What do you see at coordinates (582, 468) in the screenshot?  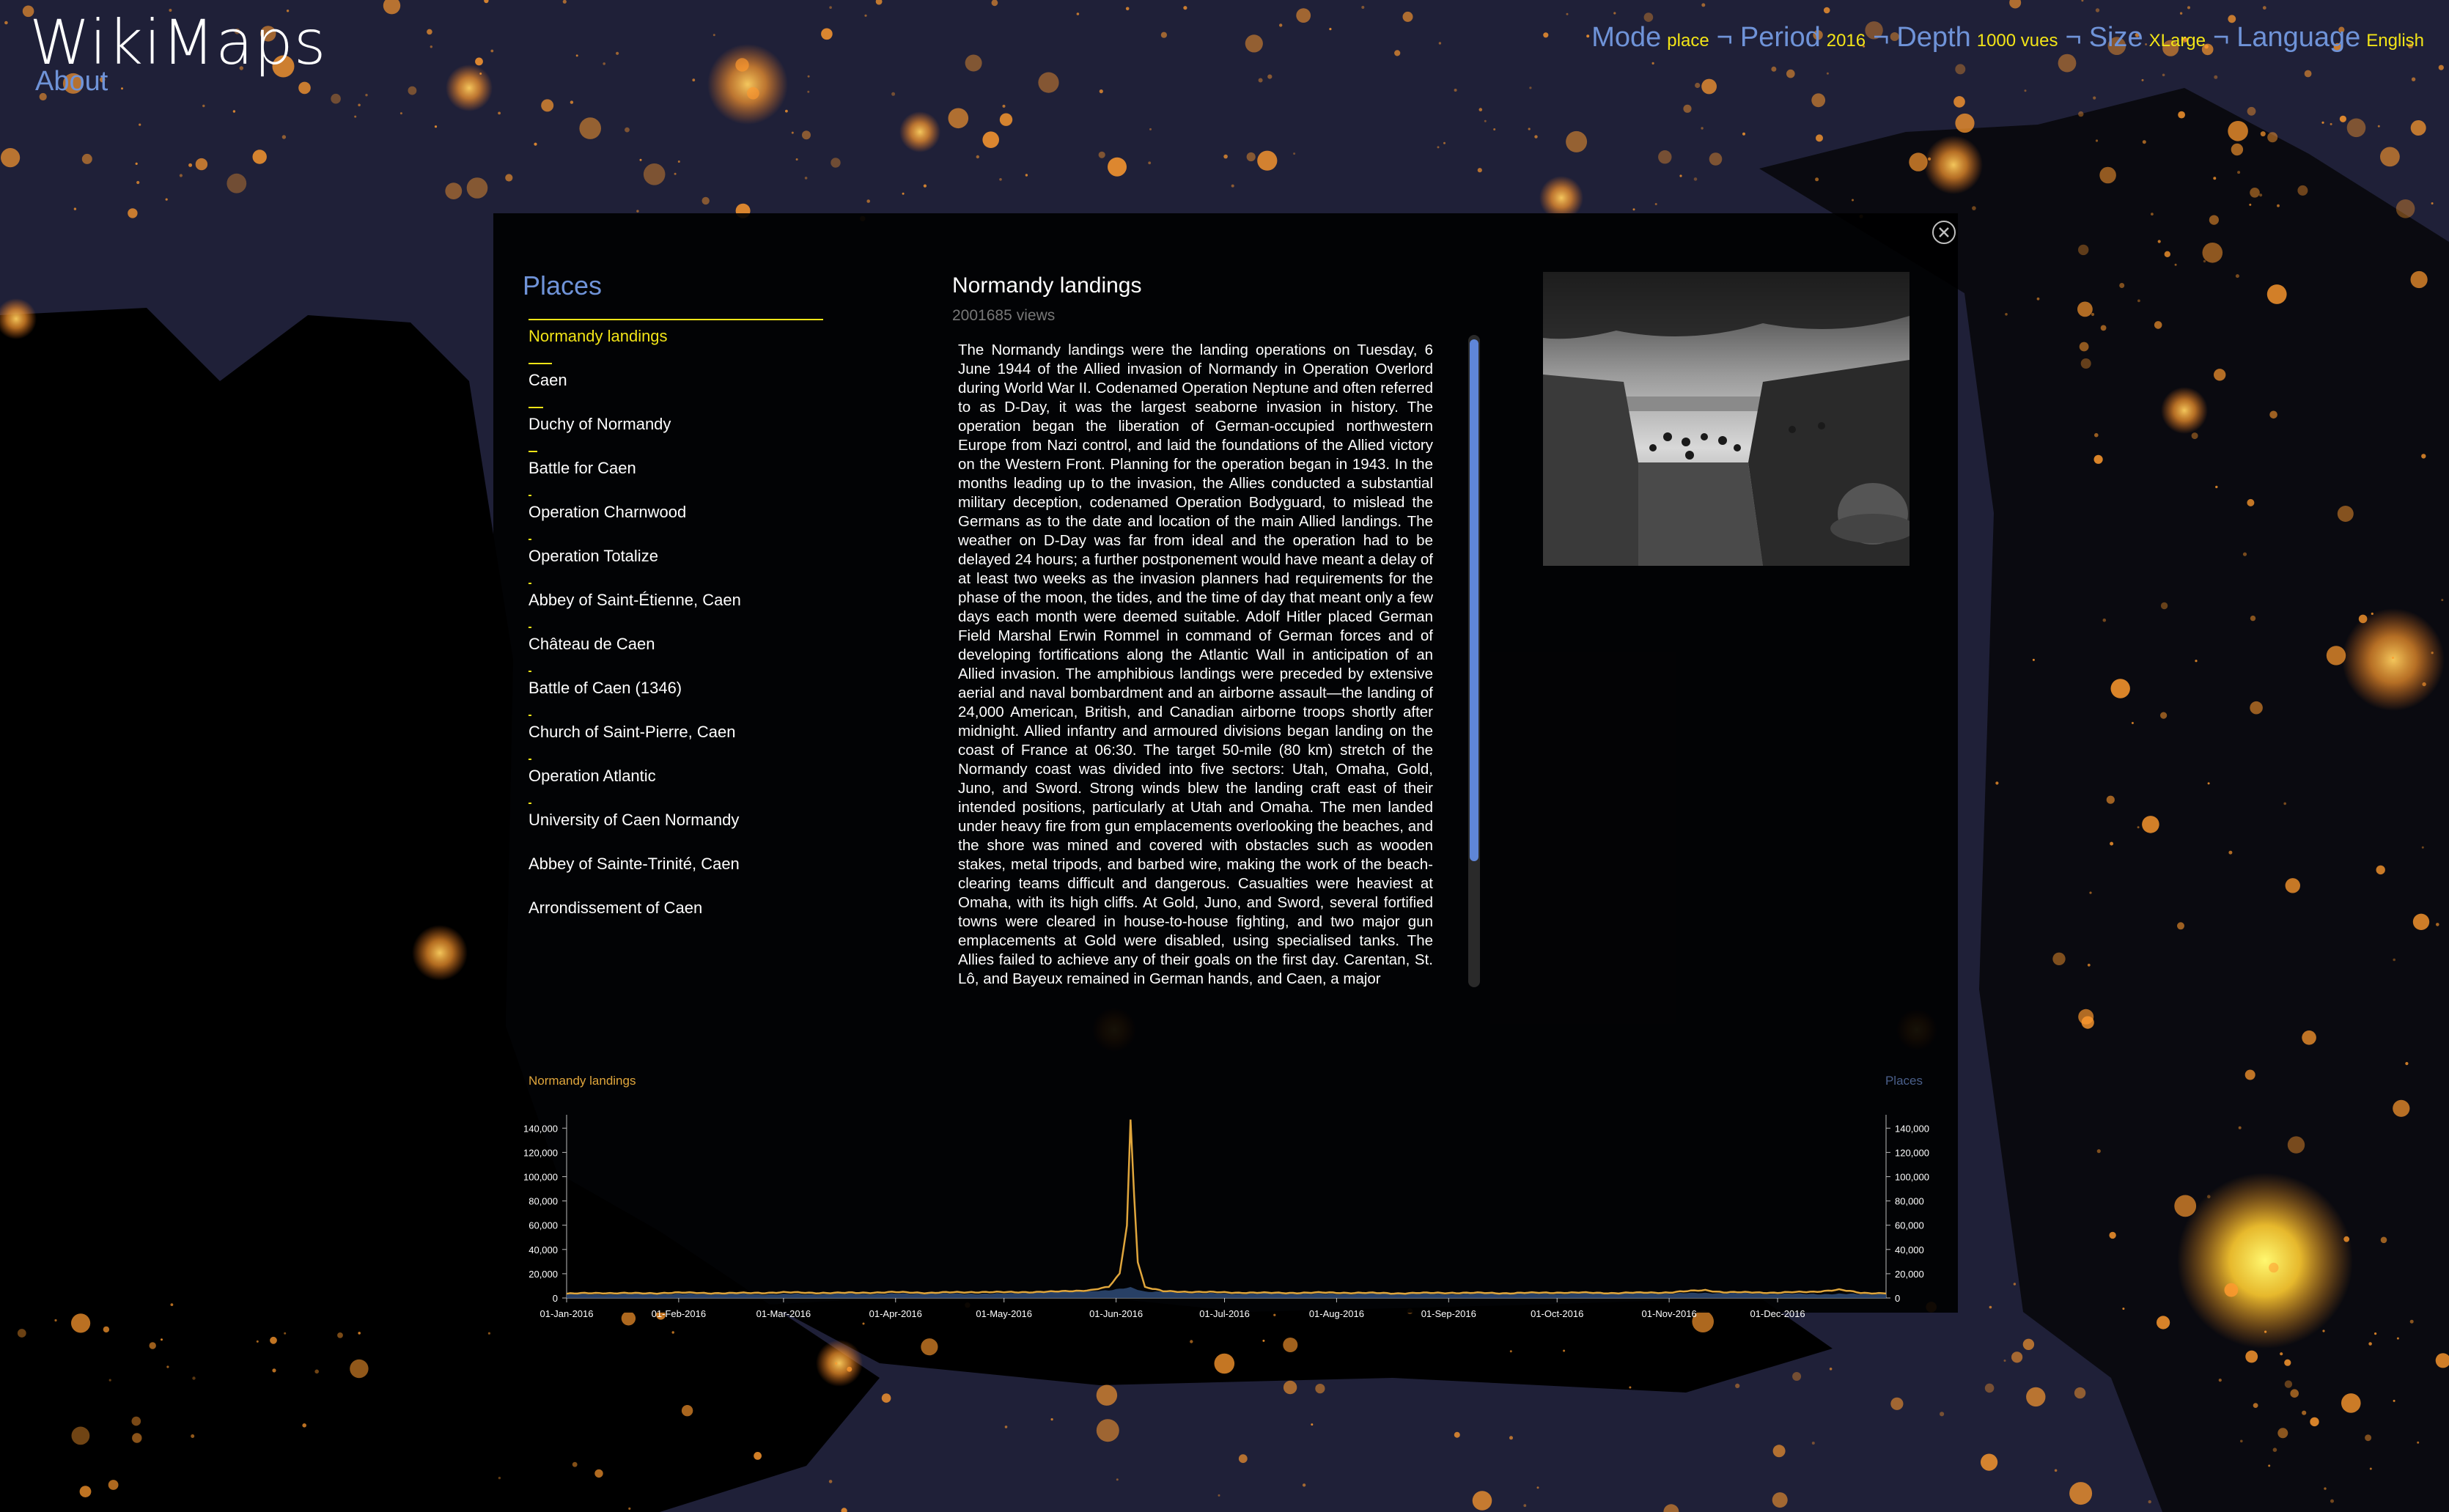 I see `place-label: Battle for Caen` at bounding box center [582, 468].